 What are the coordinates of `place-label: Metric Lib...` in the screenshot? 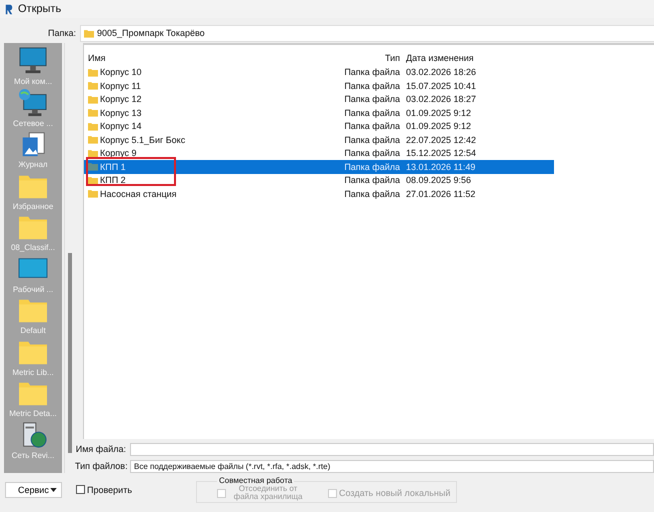 It's located at (33, 372).